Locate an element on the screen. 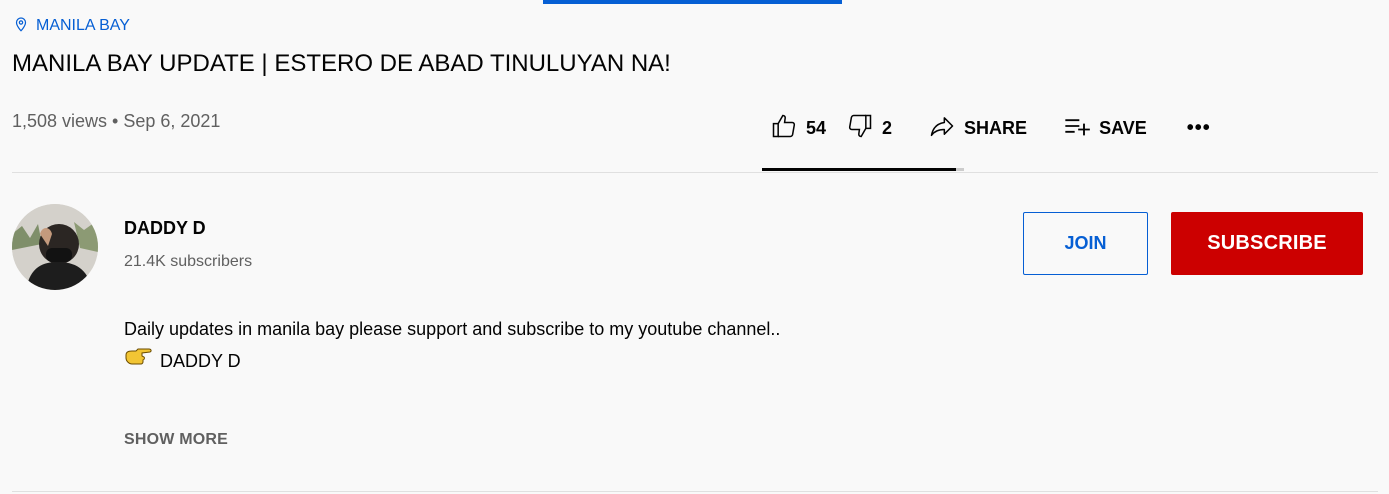 The height and width of the screenshot is (494, 1389). pointing-hand-icon is located at coordinates (139, 361).